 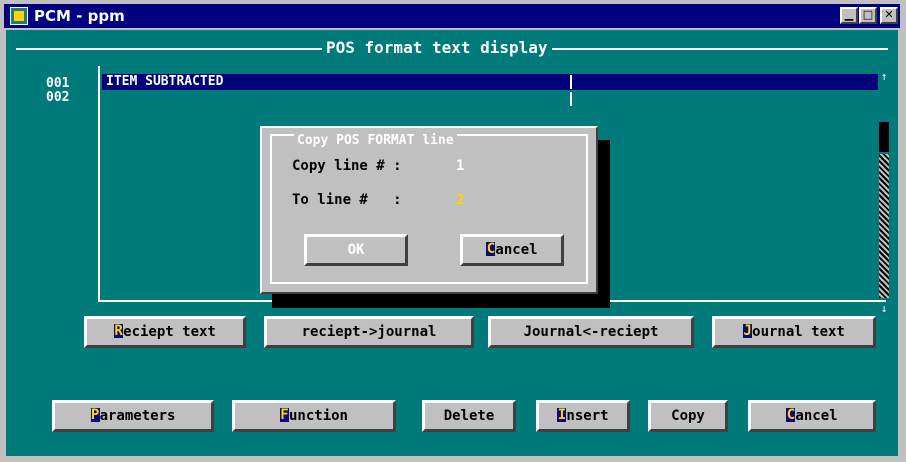 What do you see at coordinates (58, 83) in the screenshot?
I see `line-number: 001` at bounding box center [58, 83].